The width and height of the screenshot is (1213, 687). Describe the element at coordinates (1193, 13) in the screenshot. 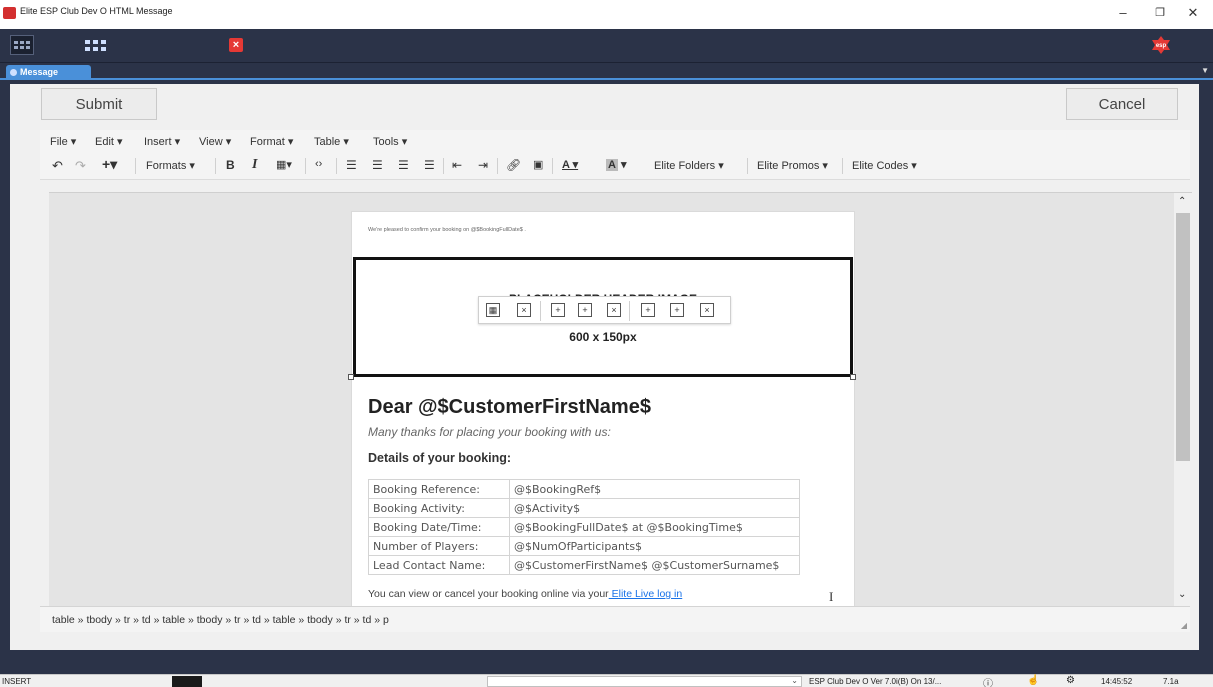

I see `close-window-button: ✕` at that location.